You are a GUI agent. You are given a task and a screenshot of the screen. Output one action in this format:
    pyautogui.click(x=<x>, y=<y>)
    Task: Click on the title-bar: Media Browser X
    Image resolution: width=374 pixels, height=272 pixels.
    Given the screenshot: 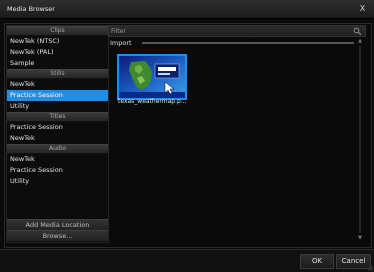 What is the action you would take?
    pyautogui.click(x=187, y=9)
    